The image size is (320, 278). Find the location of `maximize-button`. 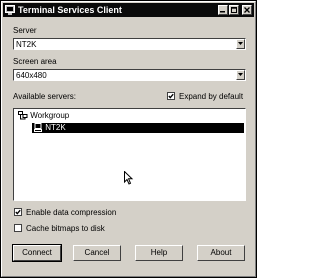

maximize-button is located at coordinates (234, 10).